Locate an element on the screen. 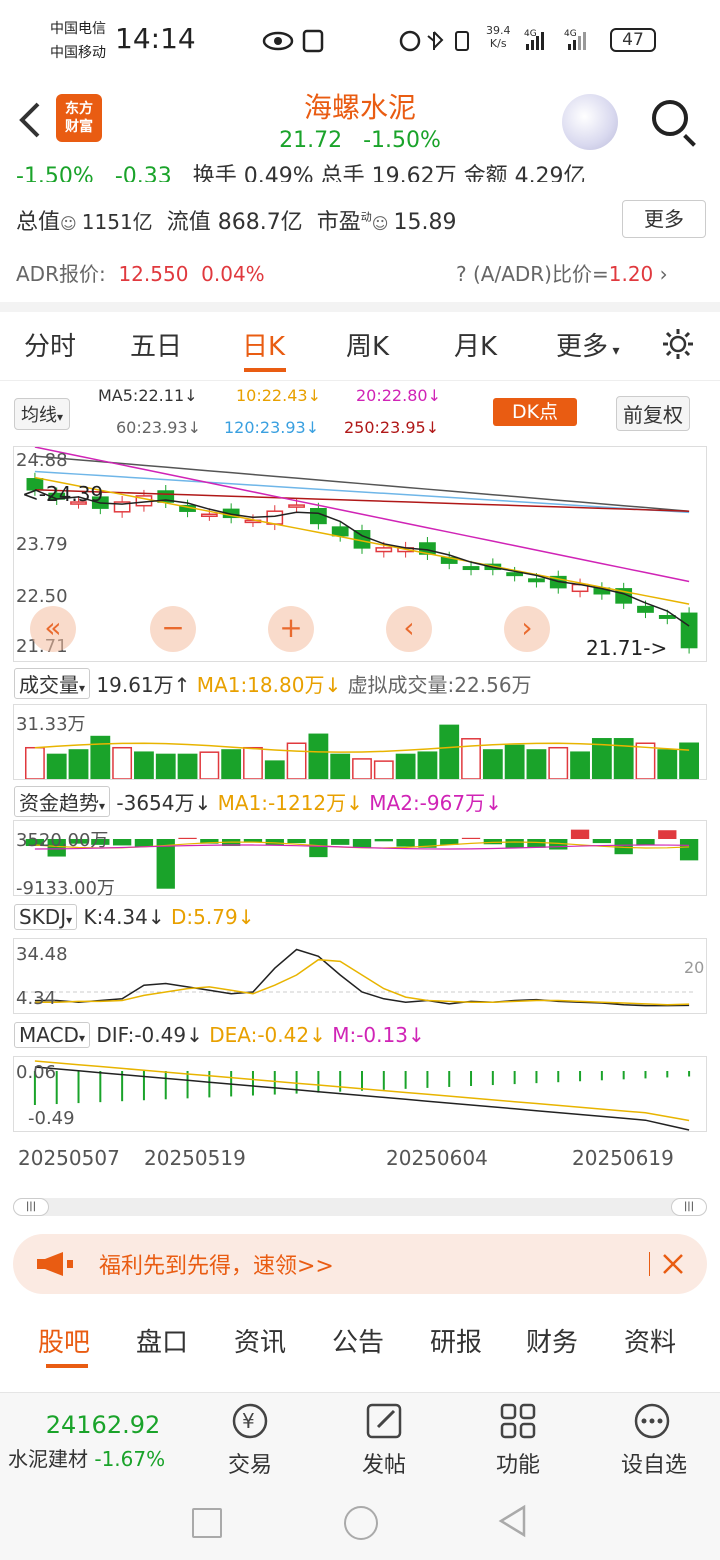 This screenshot has width=720, height=1560. fund-ma1-text: MA1:-1212万 is located at coordinates (282, 803).